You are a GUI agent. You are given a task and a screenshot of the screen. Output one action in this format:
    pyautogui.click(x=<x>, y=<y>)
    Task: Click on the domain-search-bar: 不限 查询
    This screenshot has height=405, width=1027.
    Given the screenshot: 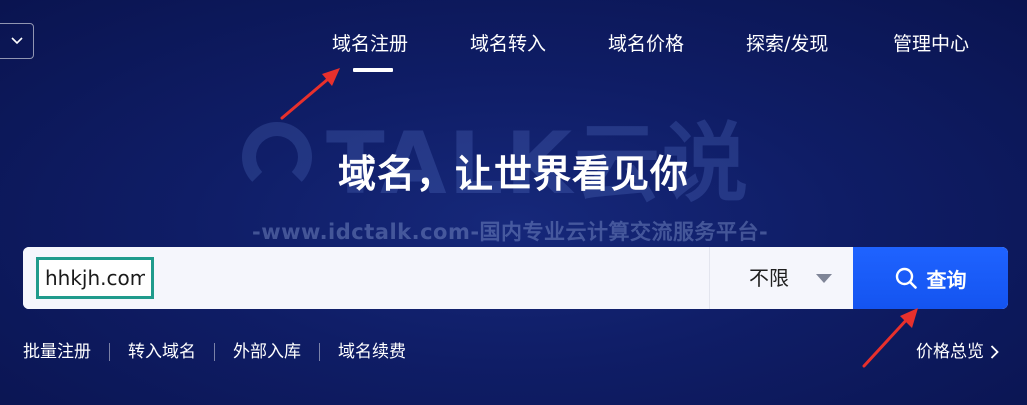 What is the action you would take?
    pyautogui.click(x=515, y=278)
    